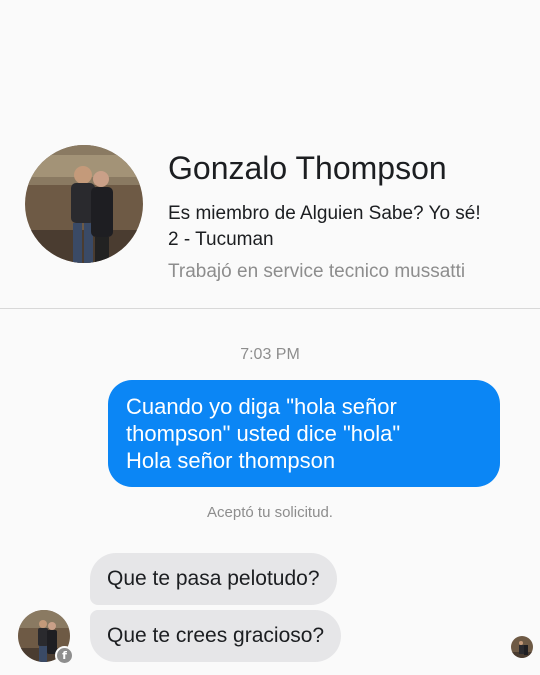  Describe the element at coordinates (270, 354) in the screenshot. I see `message-timestamp: 7:03 PM` at that location.